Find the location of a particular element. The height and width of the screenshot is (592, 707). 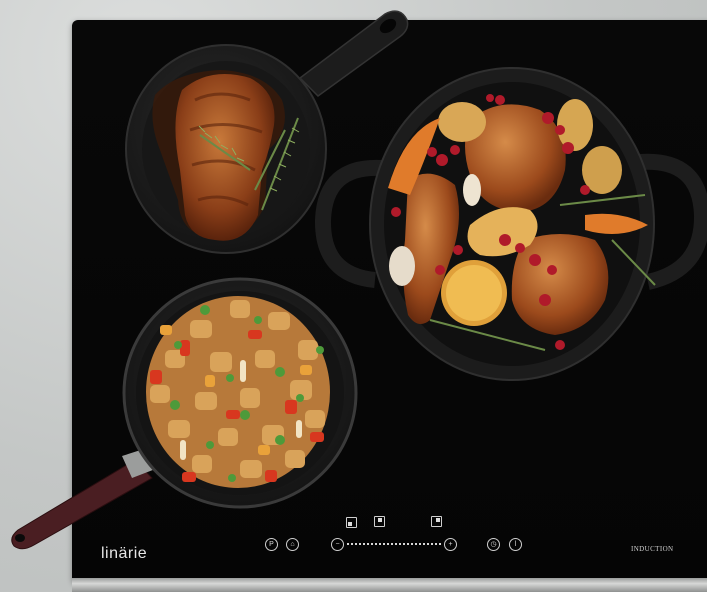

zone-rear-center-icon is located at coordinates (379, 521).